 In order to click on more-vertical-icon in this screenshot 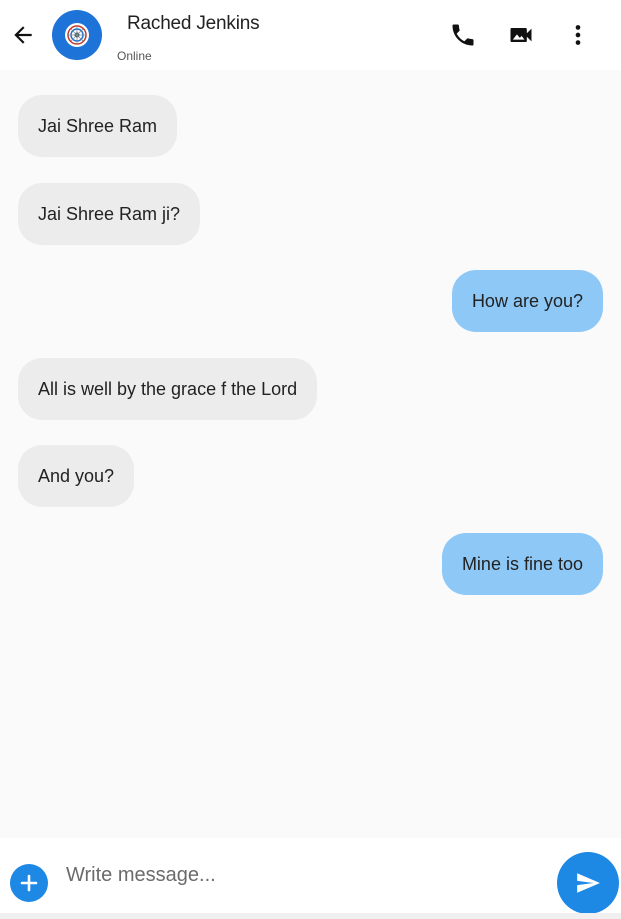, I will do `click(578, 35)`.